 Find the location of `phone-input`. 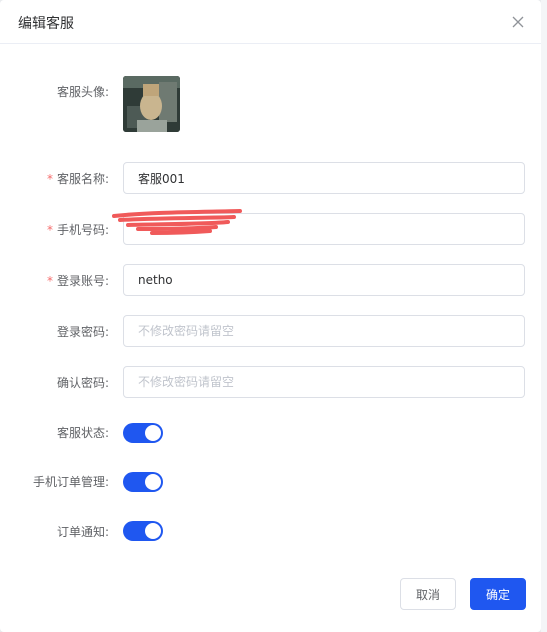

phone-input is located at coordinates (324, 229).